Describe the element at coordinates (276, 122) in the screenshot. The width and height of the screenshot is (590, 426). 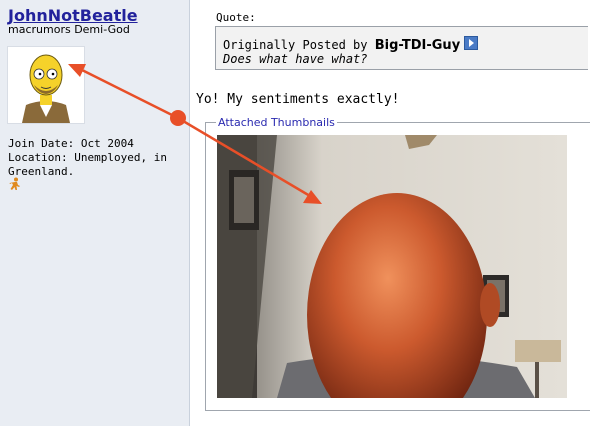
I see `attachments-legend: Attached Thumbnails` at that location.